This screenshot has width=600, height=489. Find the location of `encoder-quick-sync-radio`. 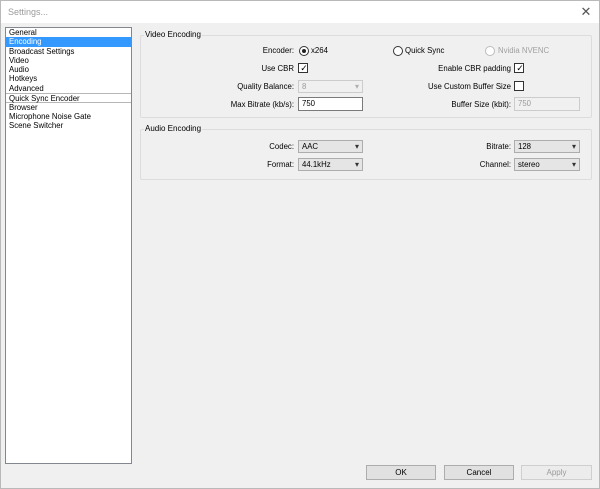

encoder-quick-sync-radio is located at coordinates (398, 51).